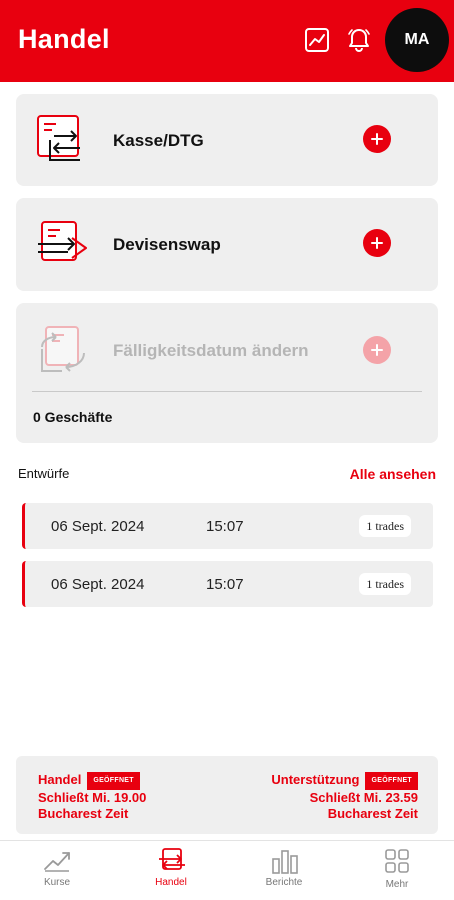 The image size is (454, 900). Describe the element at coordinates (83, 813) in the screenshot. I see `trading-timezone: Bucharest Zeit` at that location.